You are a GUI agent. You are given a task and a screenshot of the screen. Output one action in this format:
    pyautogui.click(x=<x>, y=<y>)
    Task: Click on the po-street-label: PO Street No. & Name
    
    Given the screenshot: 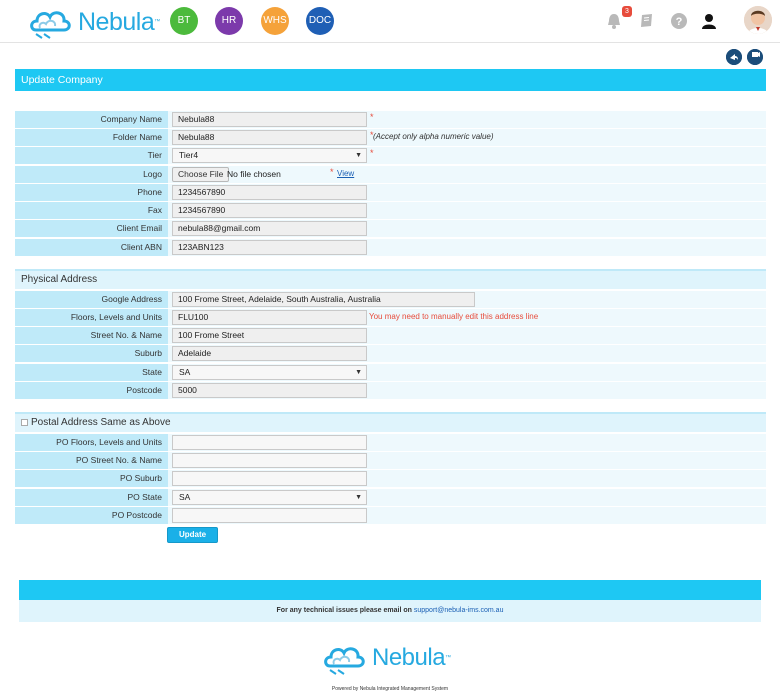 What is the action you would take?
    pyautogui.click(x=91, y=460)
    